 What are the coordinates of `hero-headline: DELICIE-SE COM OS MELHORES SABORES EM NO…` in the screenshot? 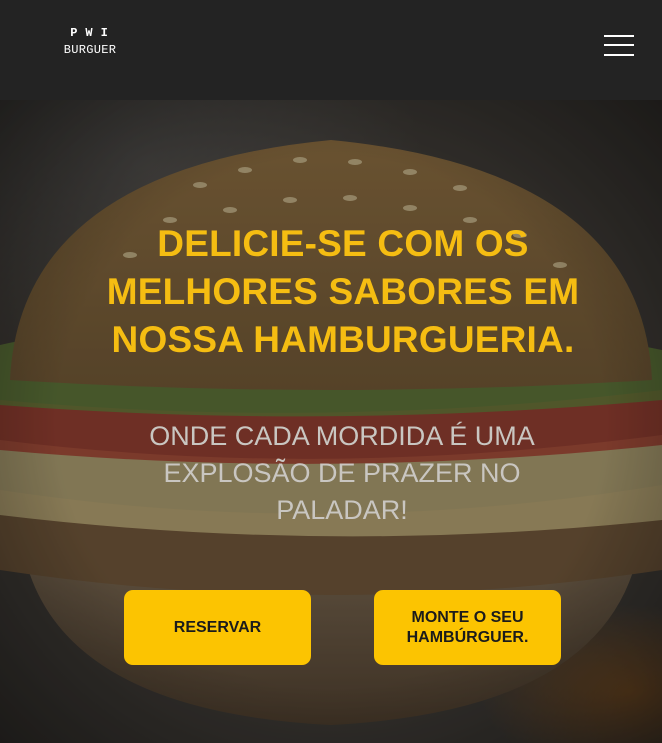 It's located at (343, 291).